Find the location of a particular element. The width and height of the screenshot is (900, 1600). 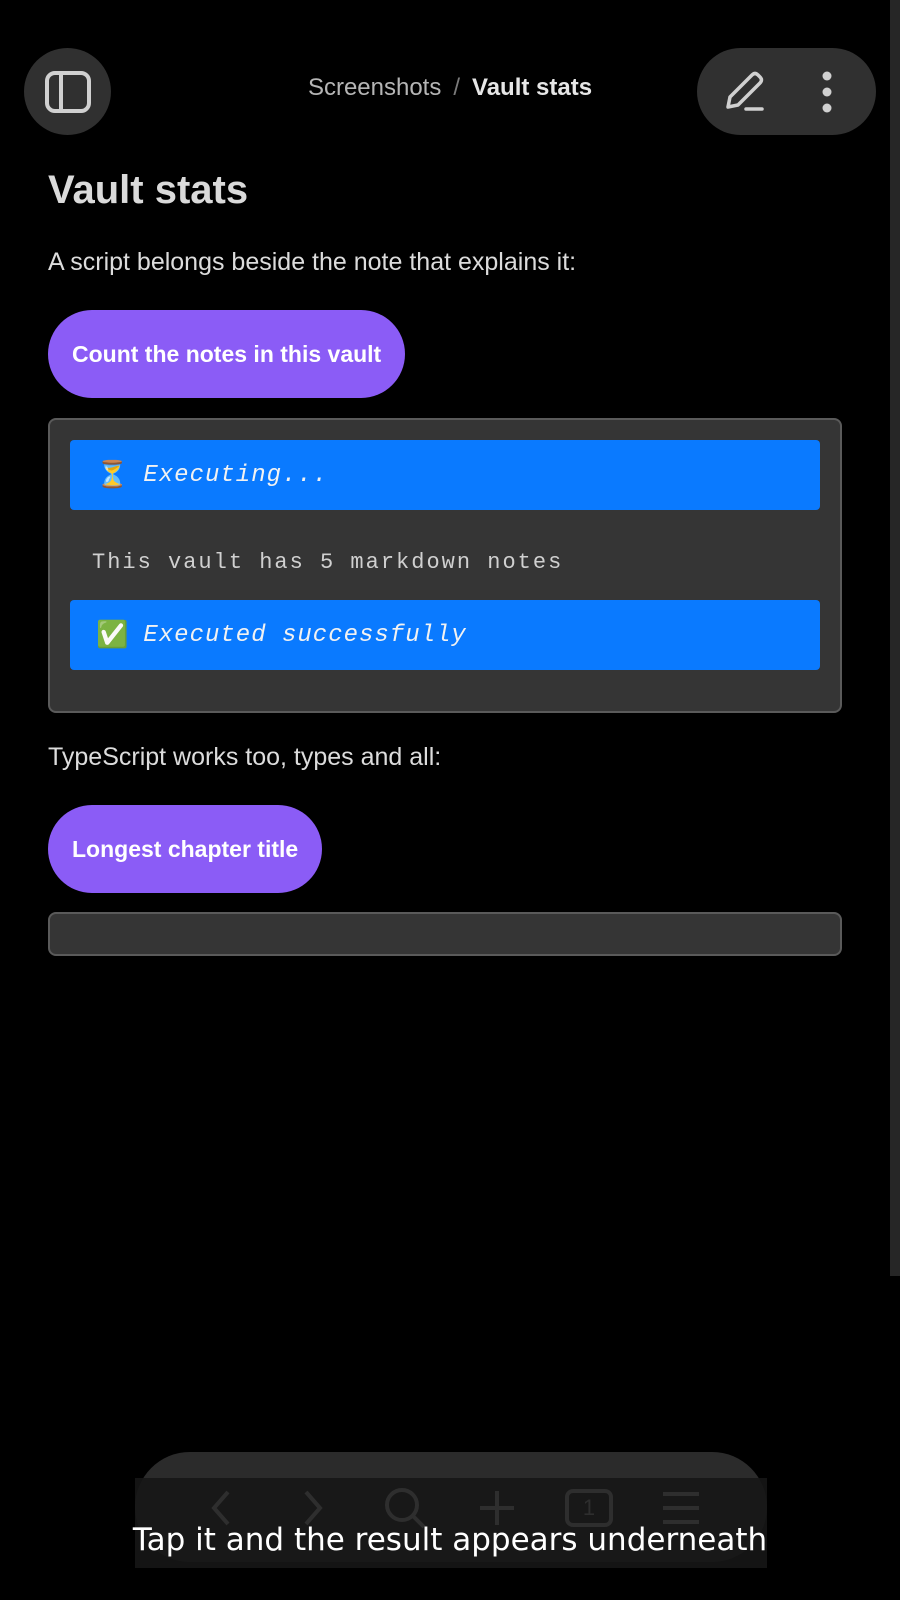

success-banner: ✅ Executed successfully is located at coordinates (445, 635).